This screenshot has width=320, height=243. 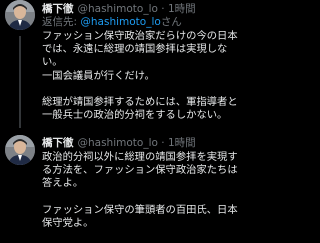 I want to click on reply-context: 返信先: @hashimoto_loさん, so click(x=146, y=22).